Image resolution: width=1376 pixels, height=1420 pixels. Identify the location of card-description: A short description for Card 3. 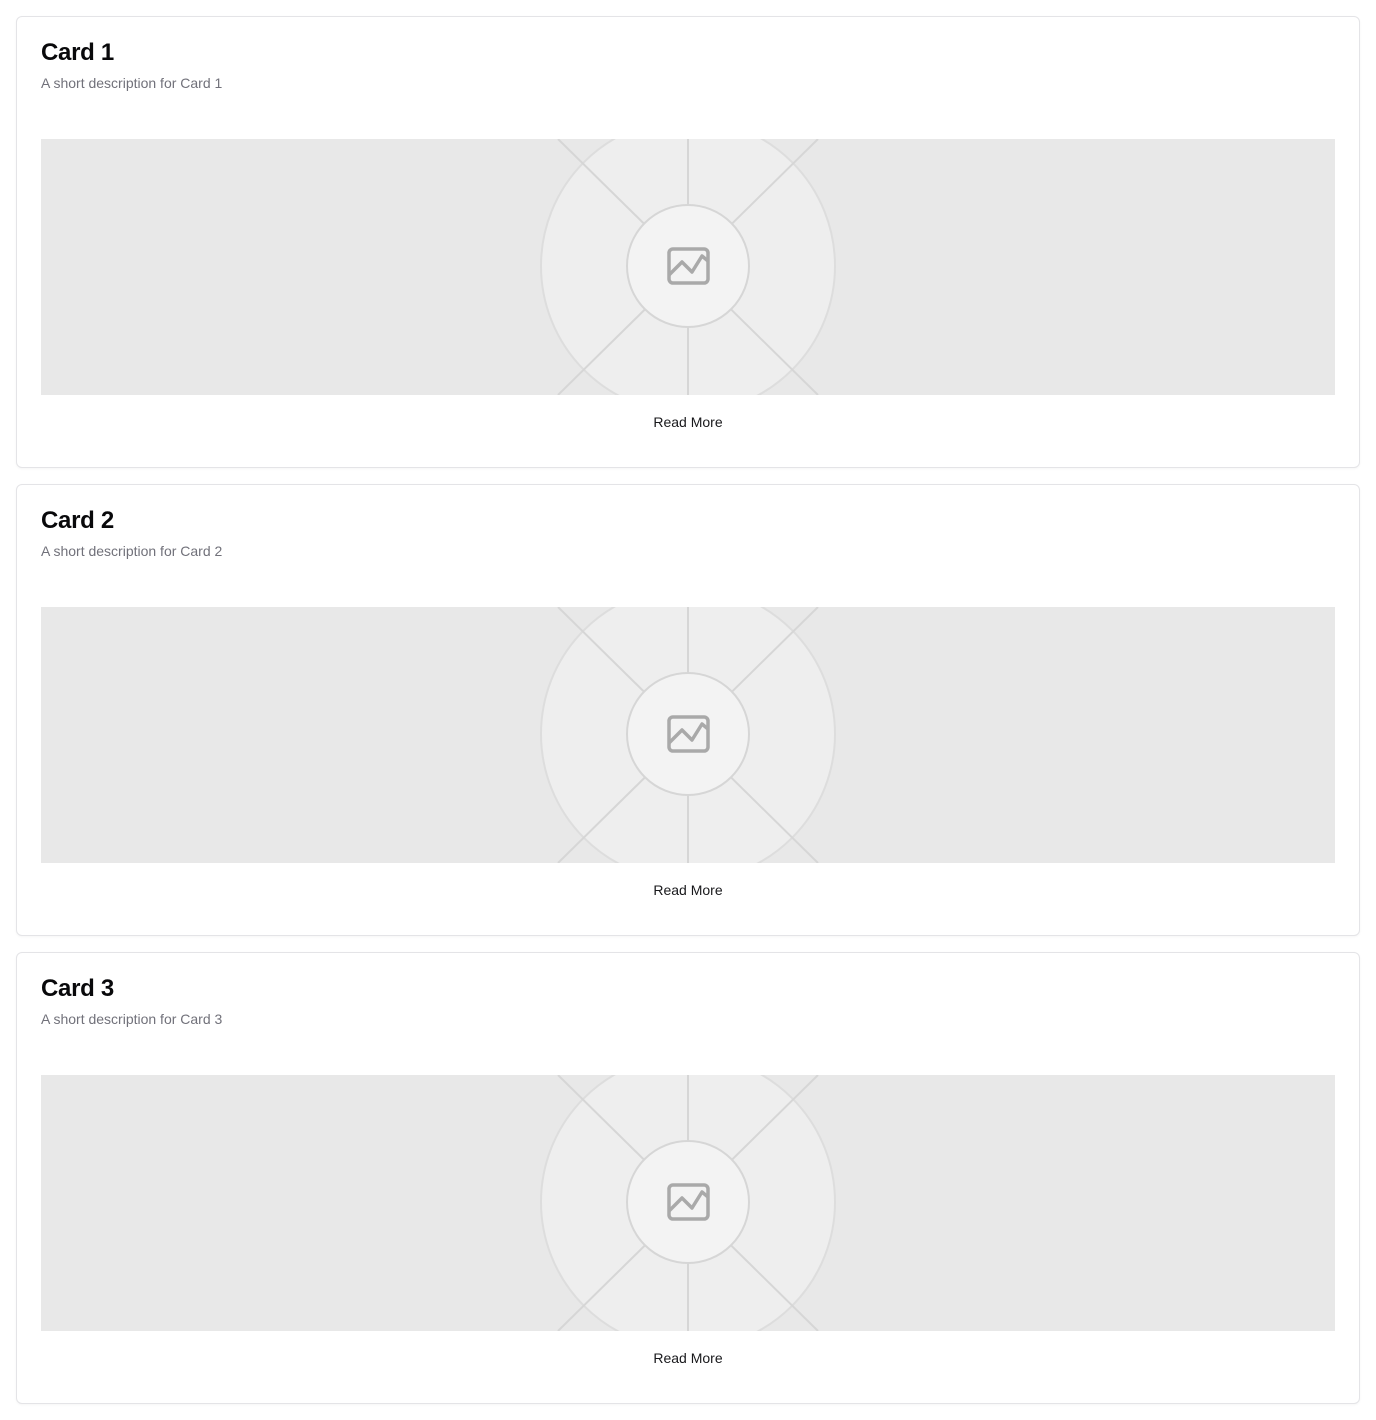
(132, 1019).